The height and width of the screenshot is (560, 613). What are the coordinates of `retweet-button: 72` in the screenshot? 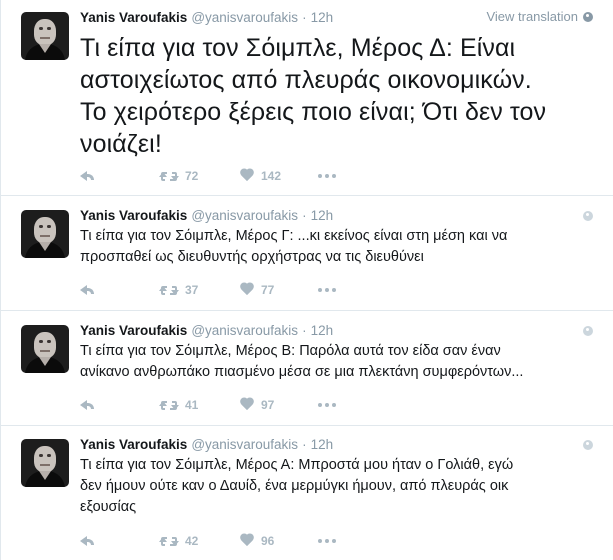 It's located at (199, 176).